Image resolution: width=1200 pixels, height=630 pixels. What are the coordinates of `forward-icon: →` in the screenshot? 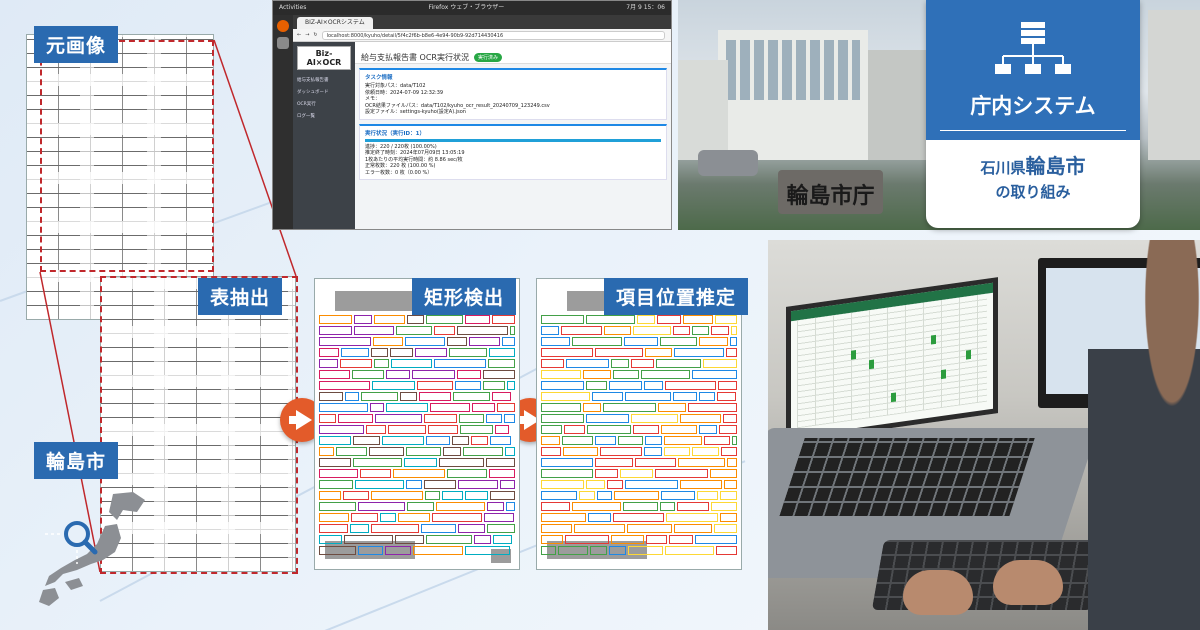 It's located at (307, 35).